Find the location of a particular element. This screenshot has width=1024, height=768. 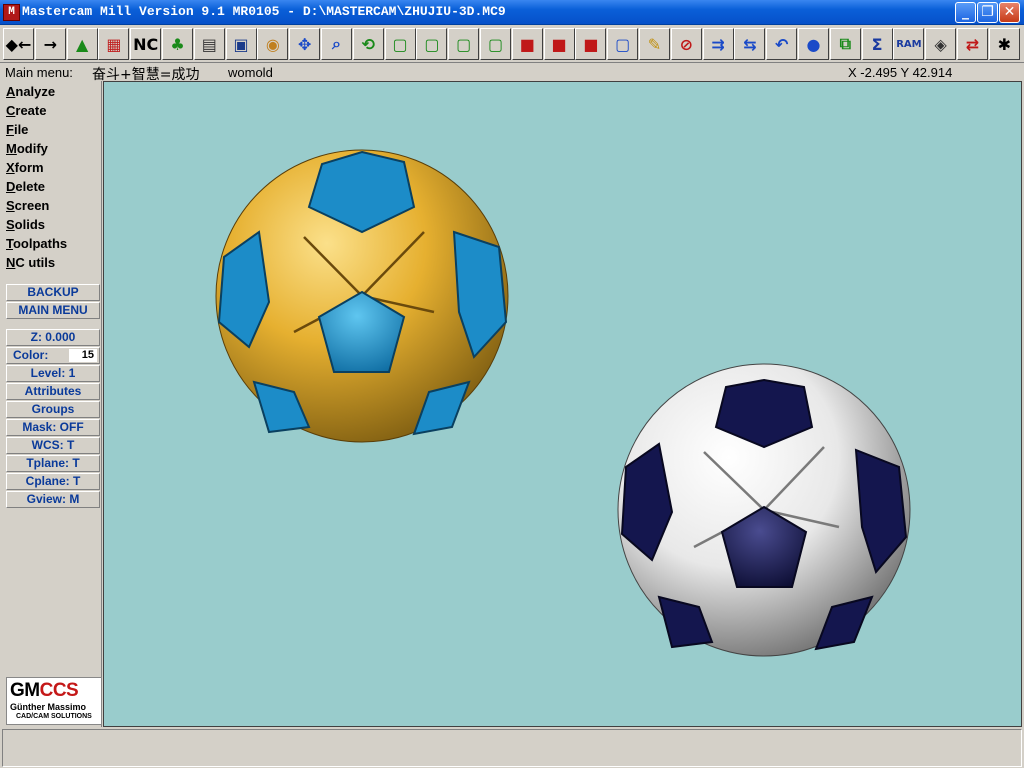

toolbar-cube-red-1-button: ■ is located at coordinates (527, 44).